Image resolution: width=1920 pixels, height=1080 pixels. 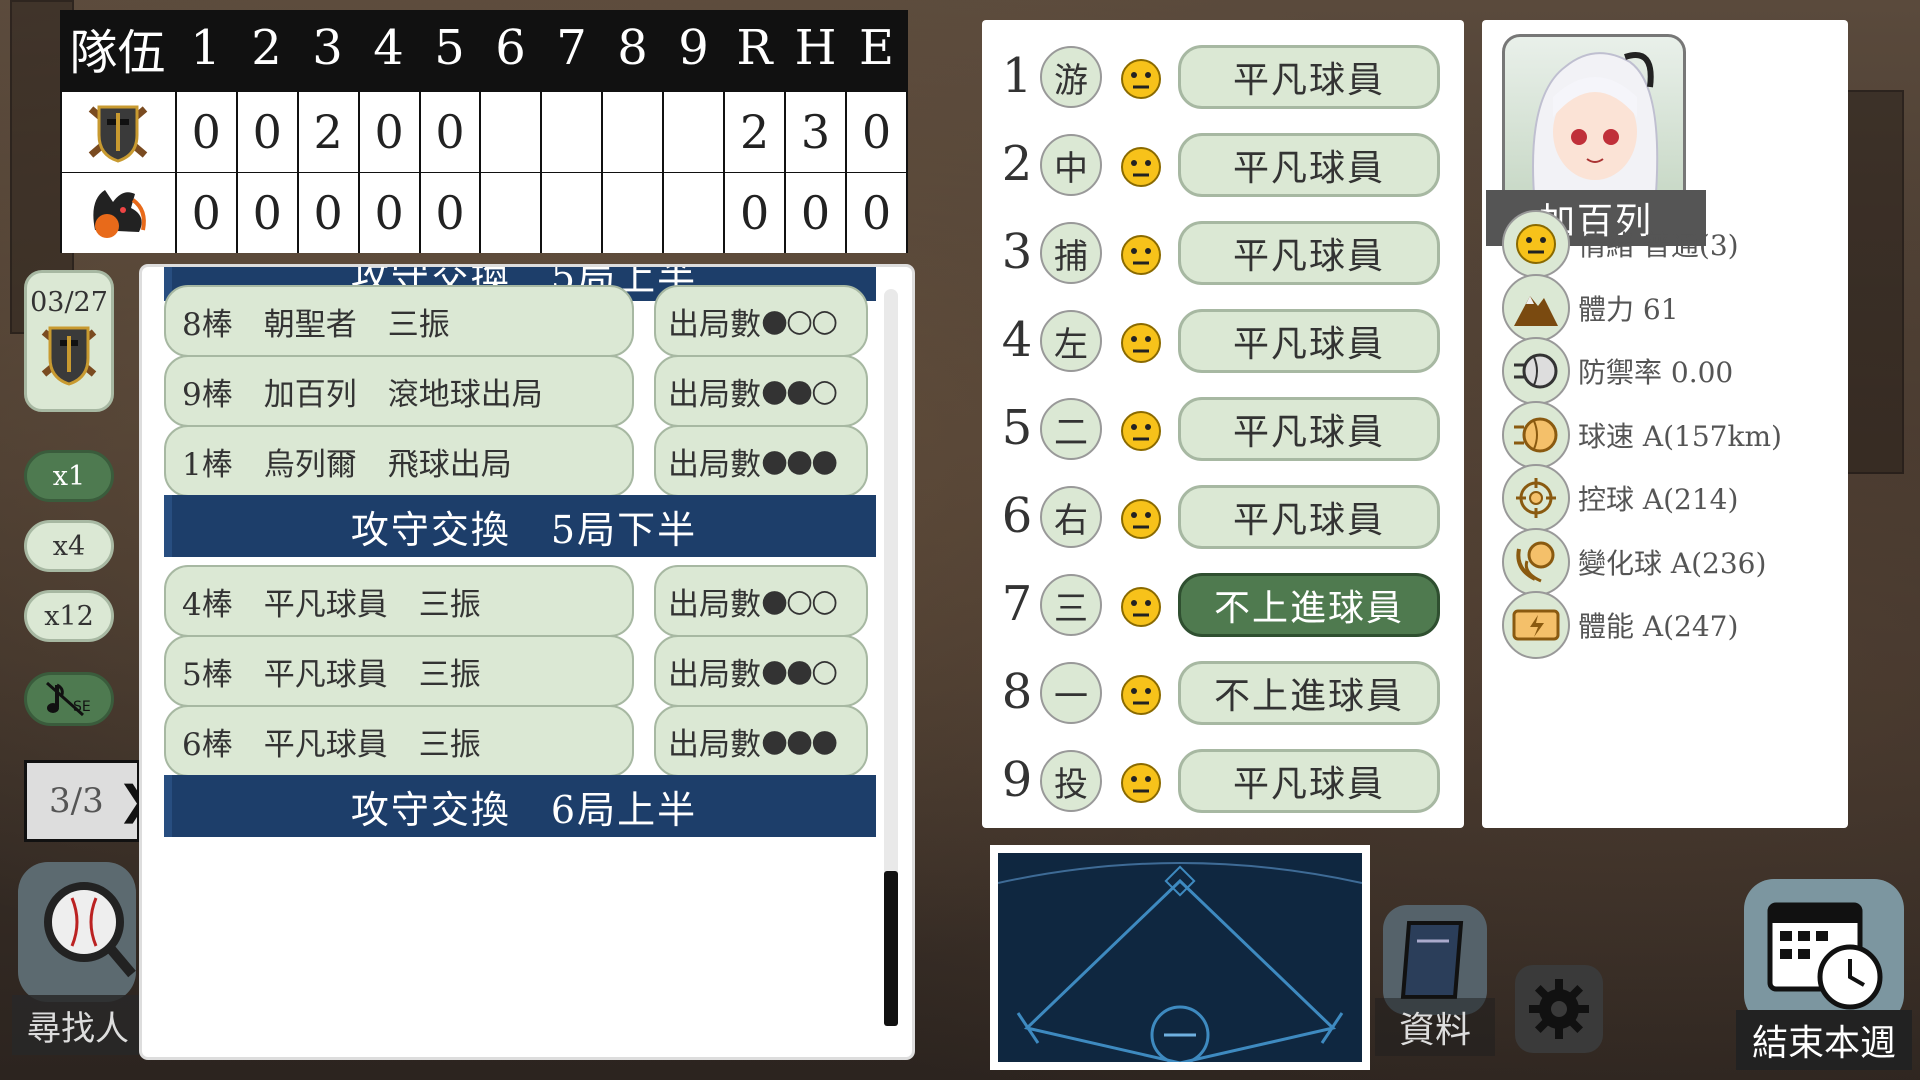 What do you see at coordinates (799, 321) in the screenshot?
I see `outs-dots: ●○○` at bounding box center [799, 321].